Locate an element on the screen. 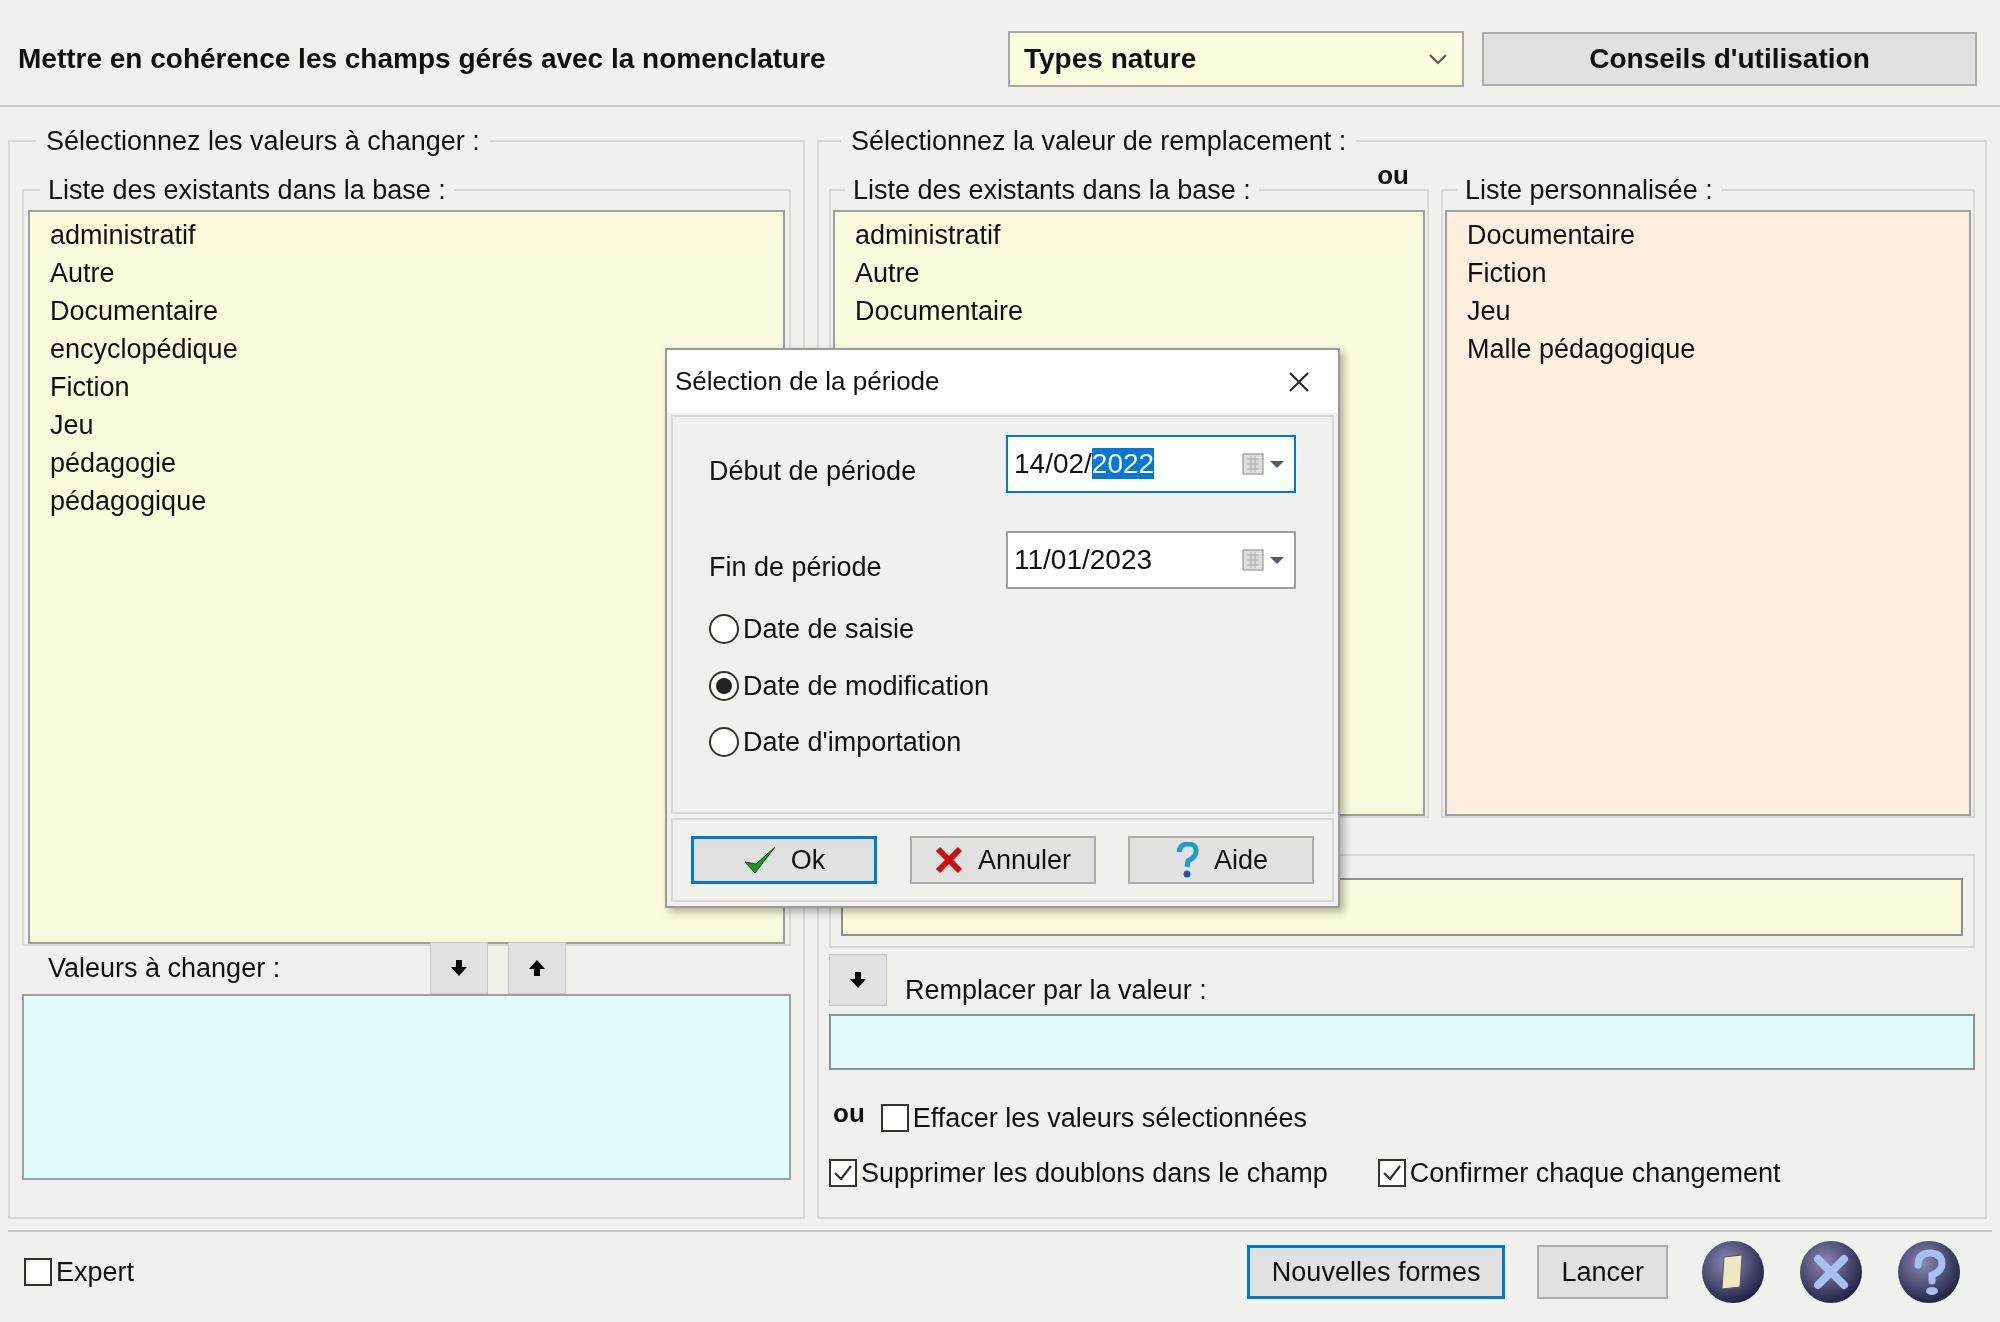 This screenshot has height=1322, width=2000. arrow-up-icon is located at coordinates (537, 968).